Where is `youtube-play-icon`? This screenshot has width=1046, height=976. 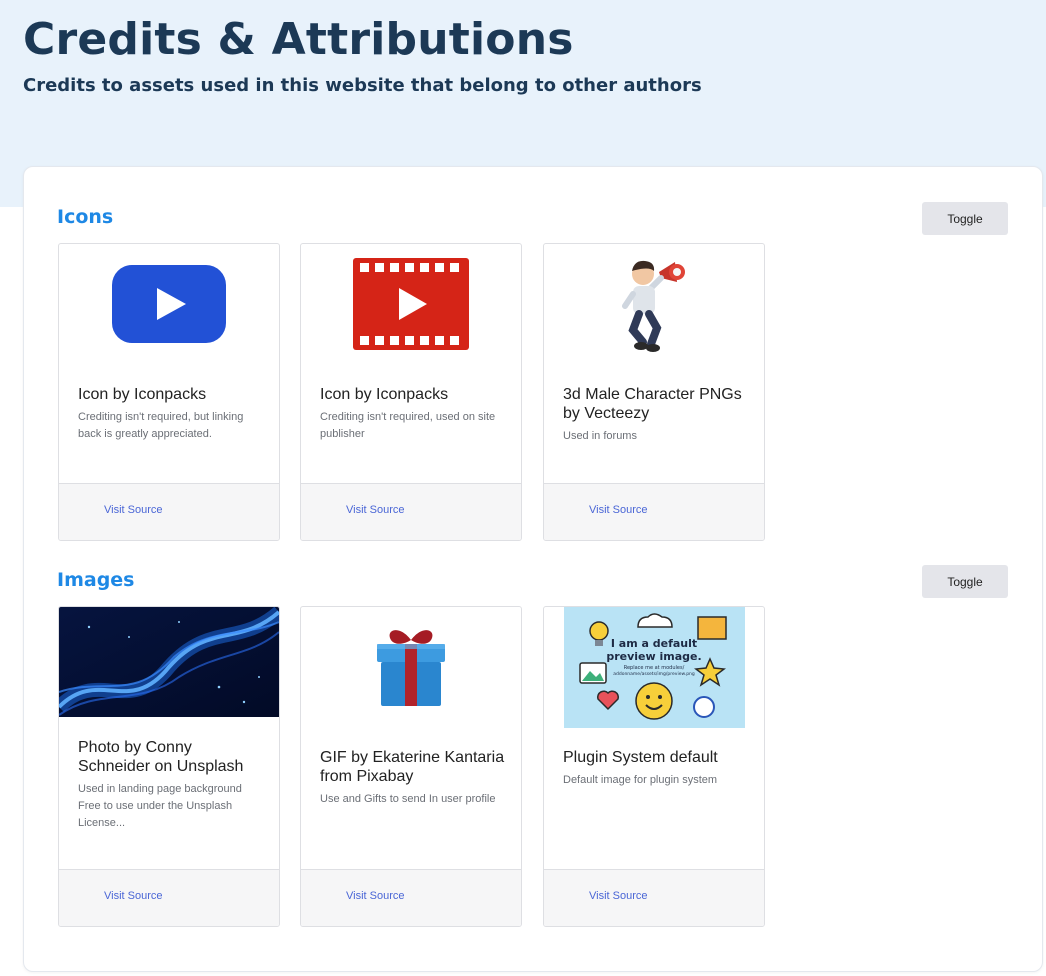
youtube-play-icon is located at coordinates (169, 304).